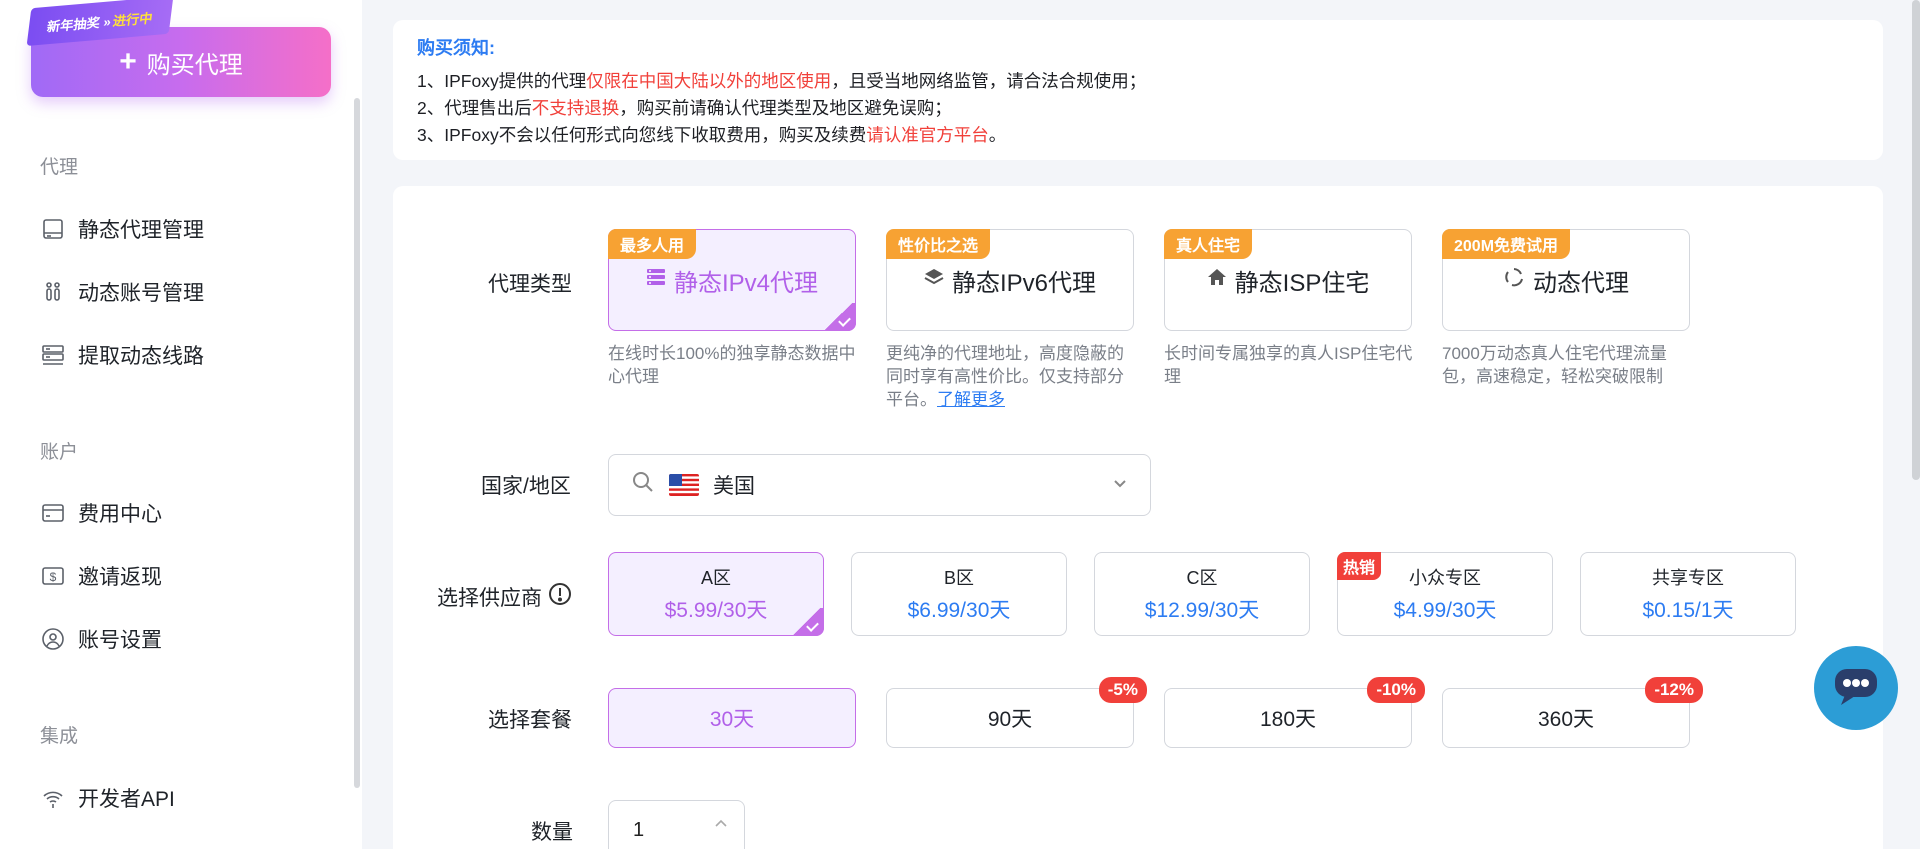 Image resolution: width=1920 pixels, height=849 pixels. What do you see at coordinates (101, 639) in the screenshot?
I see `sidebar-item-settings: 账号设置` at bounding box center [101, 639].